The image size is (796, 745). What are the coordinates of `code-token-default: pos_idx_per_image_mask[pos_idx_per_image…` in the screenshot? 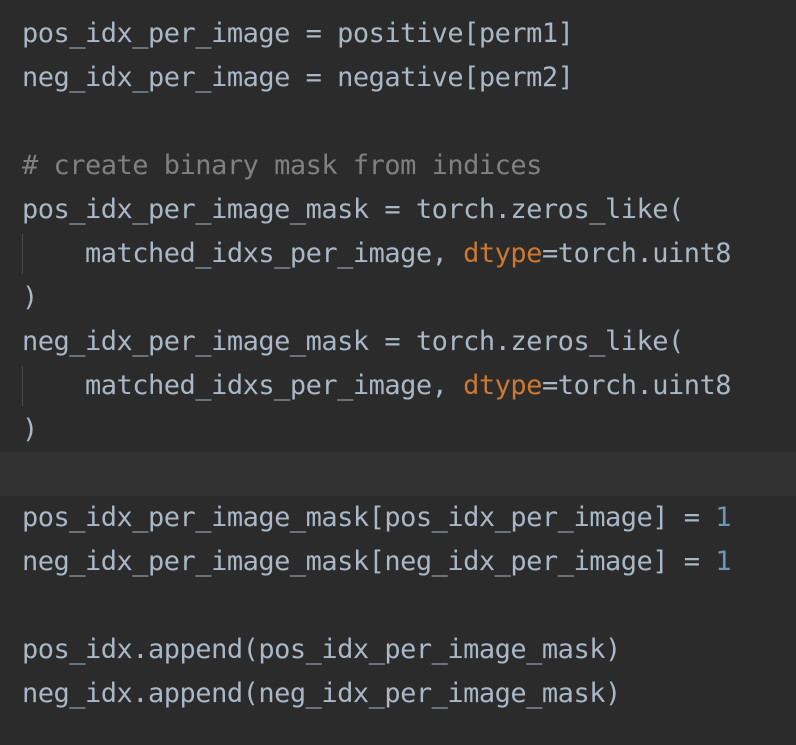 It's located at (369, 517).